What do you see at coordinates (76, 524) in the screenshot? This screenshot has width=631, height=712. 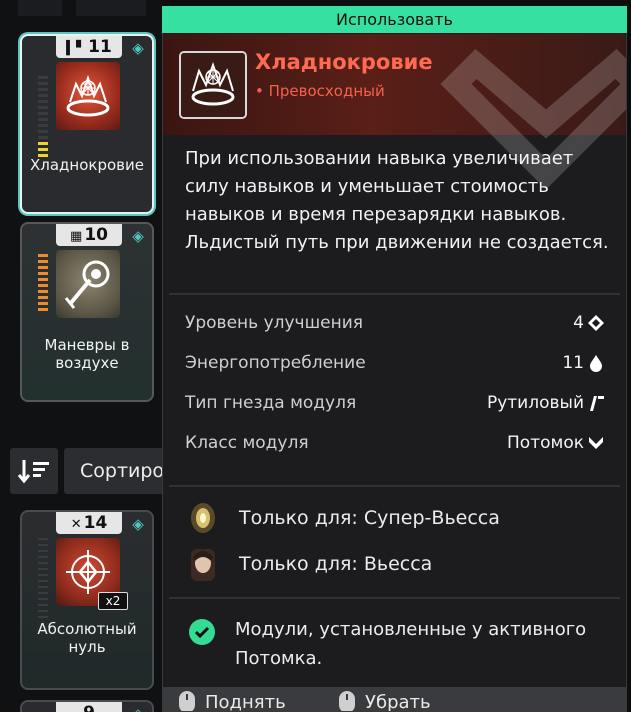 I see `xantic-socket-icon: ✕` at bounding box center [76, 524].